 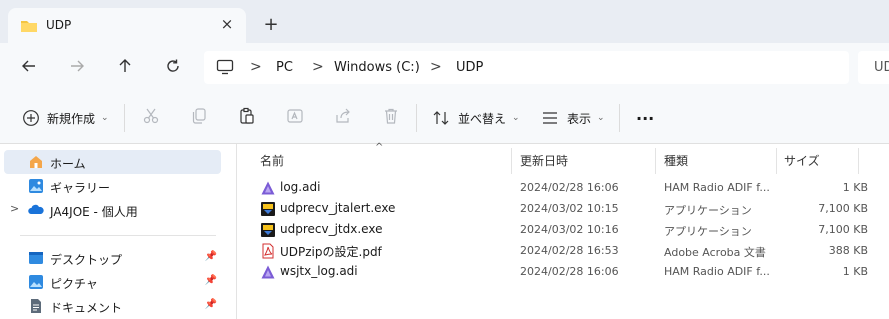 What do you see at coordinates (569, 250) in the screenshot?
I see `file-modified: 2024/02/28 16:53` at bounding box center [569, 250].